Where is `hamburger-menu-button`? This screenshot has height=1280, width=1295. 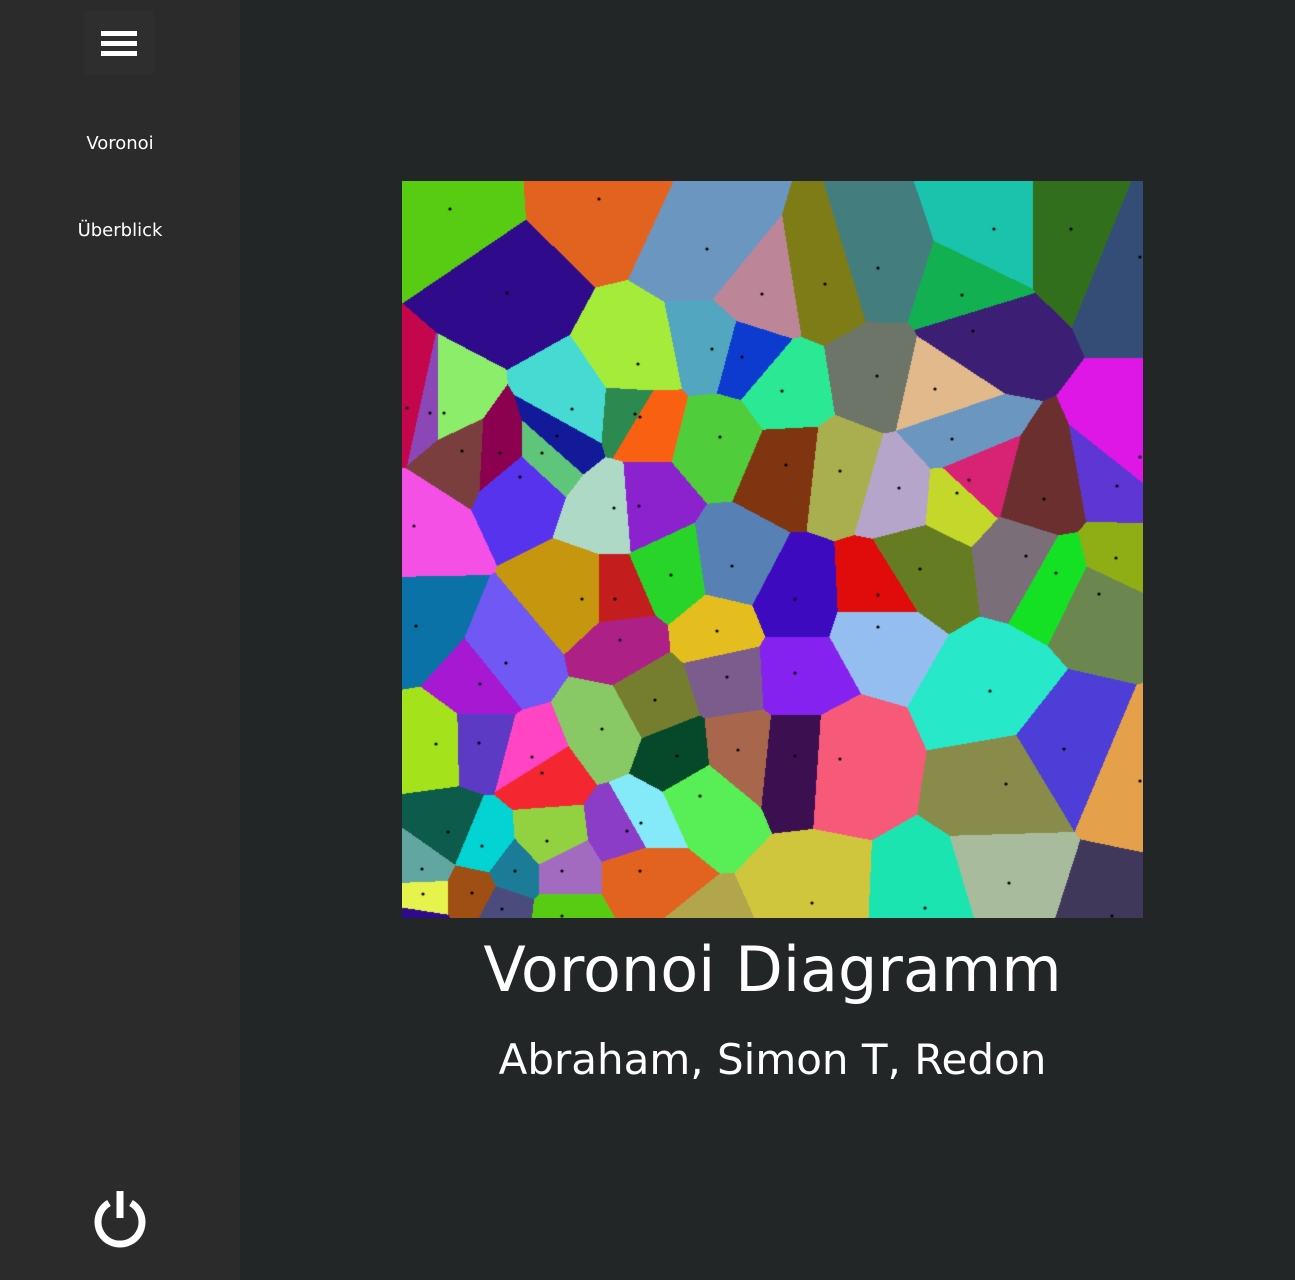
hamburger-menu-button is located at coordinates (119, 43).